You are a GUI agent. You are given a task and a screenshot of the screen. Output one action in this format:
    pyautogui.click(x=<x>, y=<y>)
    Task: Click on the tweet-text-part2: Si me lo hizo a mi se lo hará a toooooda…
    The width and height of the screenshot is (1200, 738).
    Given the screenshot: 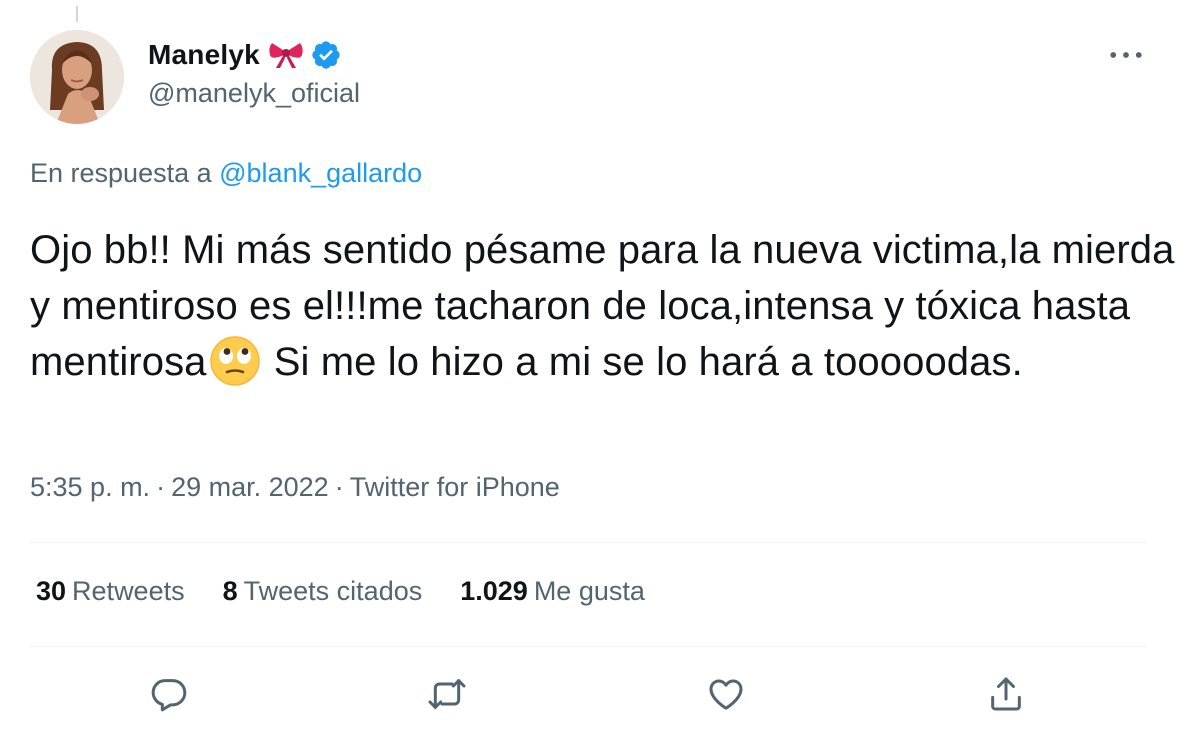 What is the action you would take?
    pyautogui.click(x=642, y=362)
    